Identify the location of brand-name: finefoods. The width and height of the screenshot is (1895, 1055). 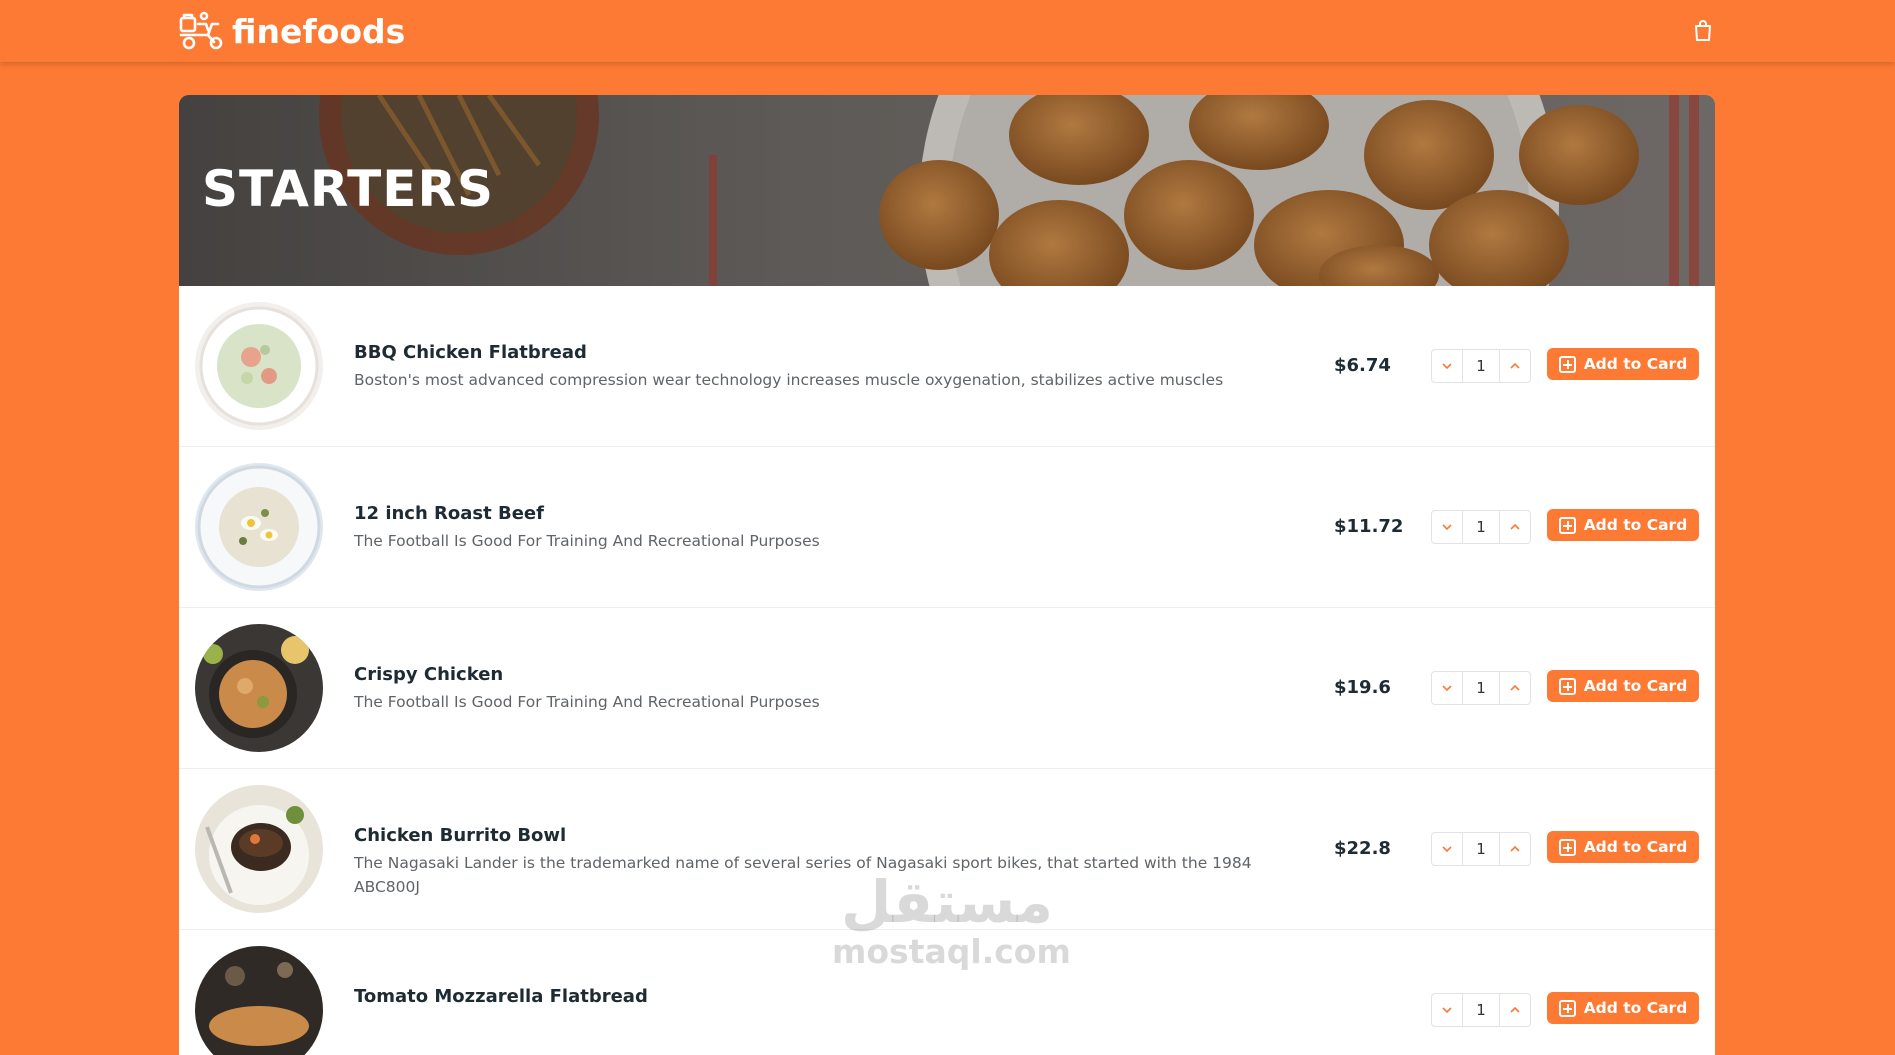
(319, 31).